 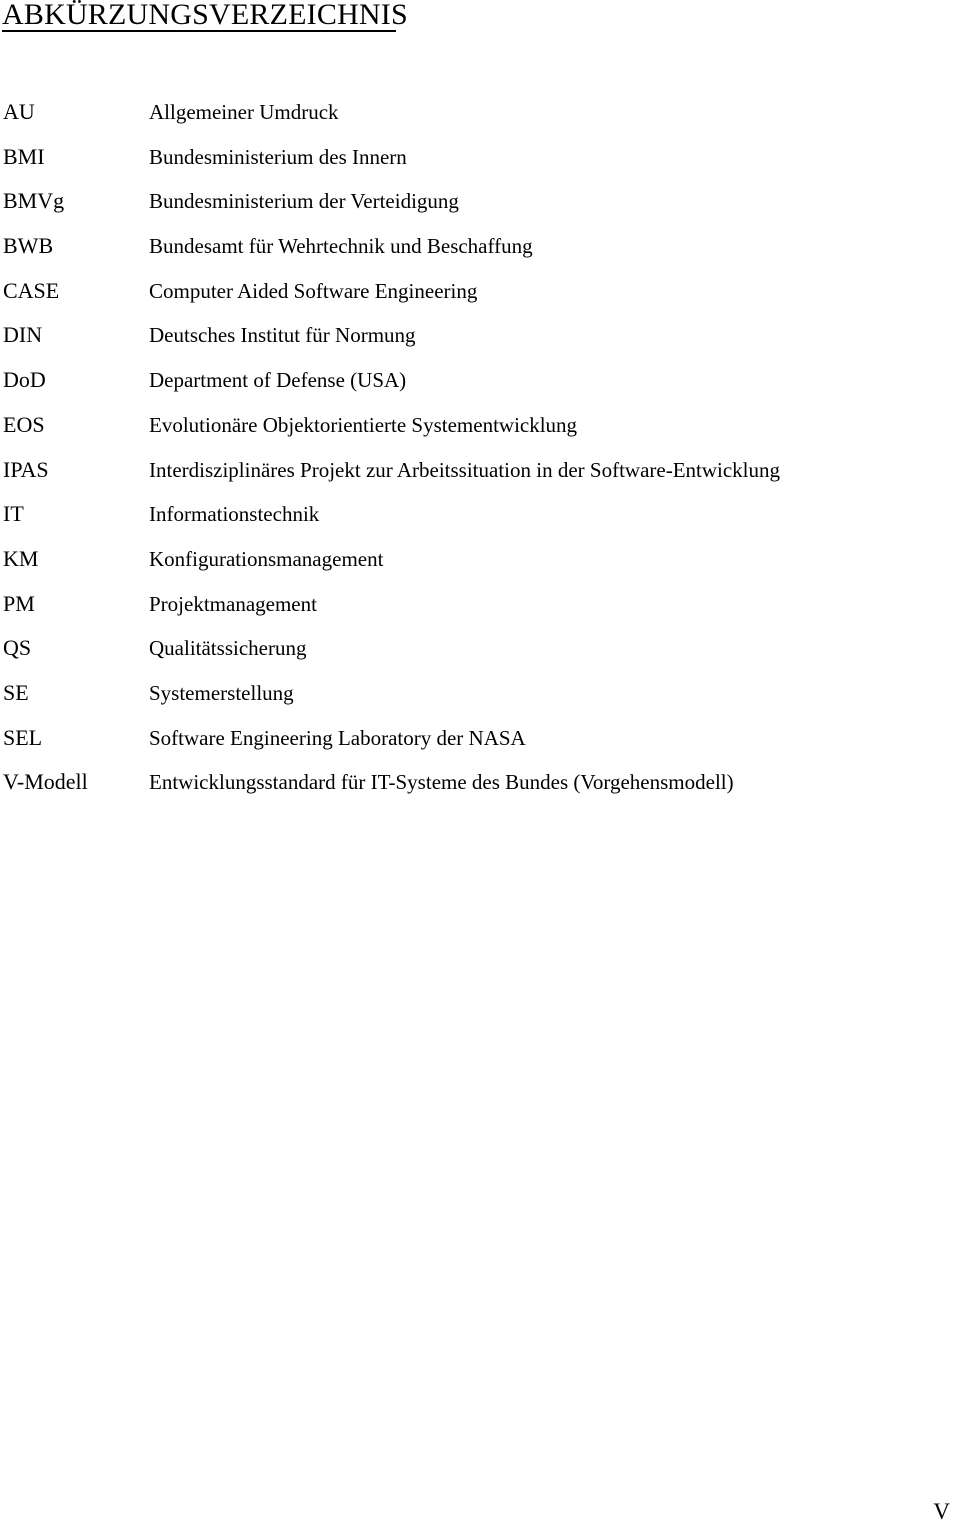 I want to click on abbreviation-definition: Projektmanagement, so click(x=233, y=603).